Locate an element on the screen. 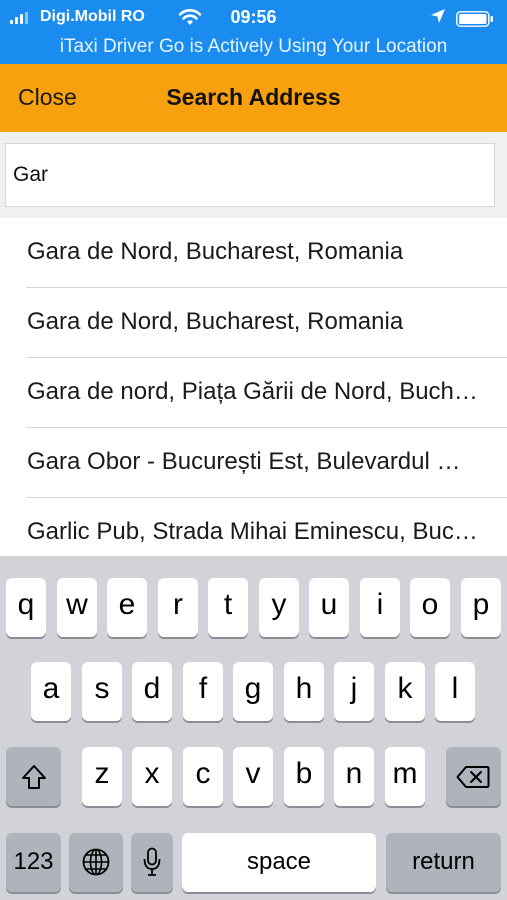 The image size is (507, 900). key-b: b is located at coordinates (304, 776).